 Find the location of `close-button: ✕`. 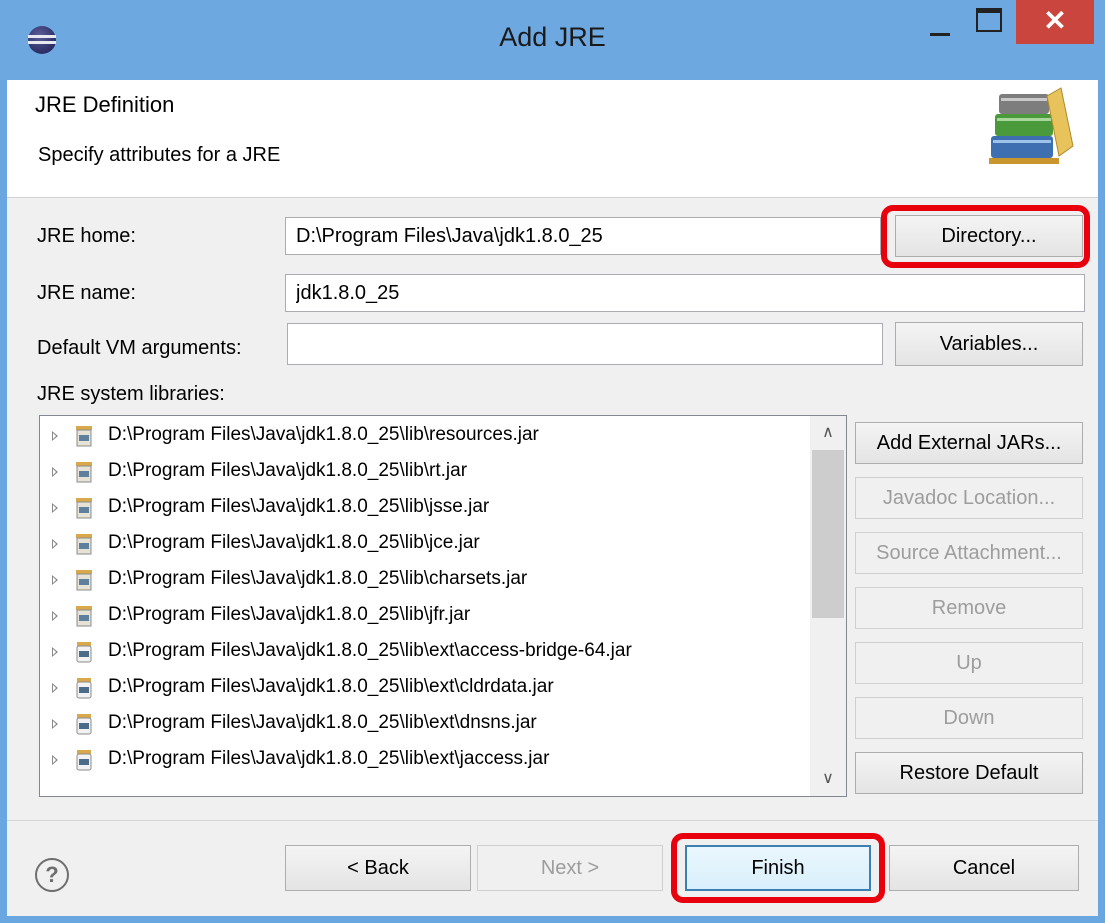

close-button: ✕ is located at coordinates (1055, 22).